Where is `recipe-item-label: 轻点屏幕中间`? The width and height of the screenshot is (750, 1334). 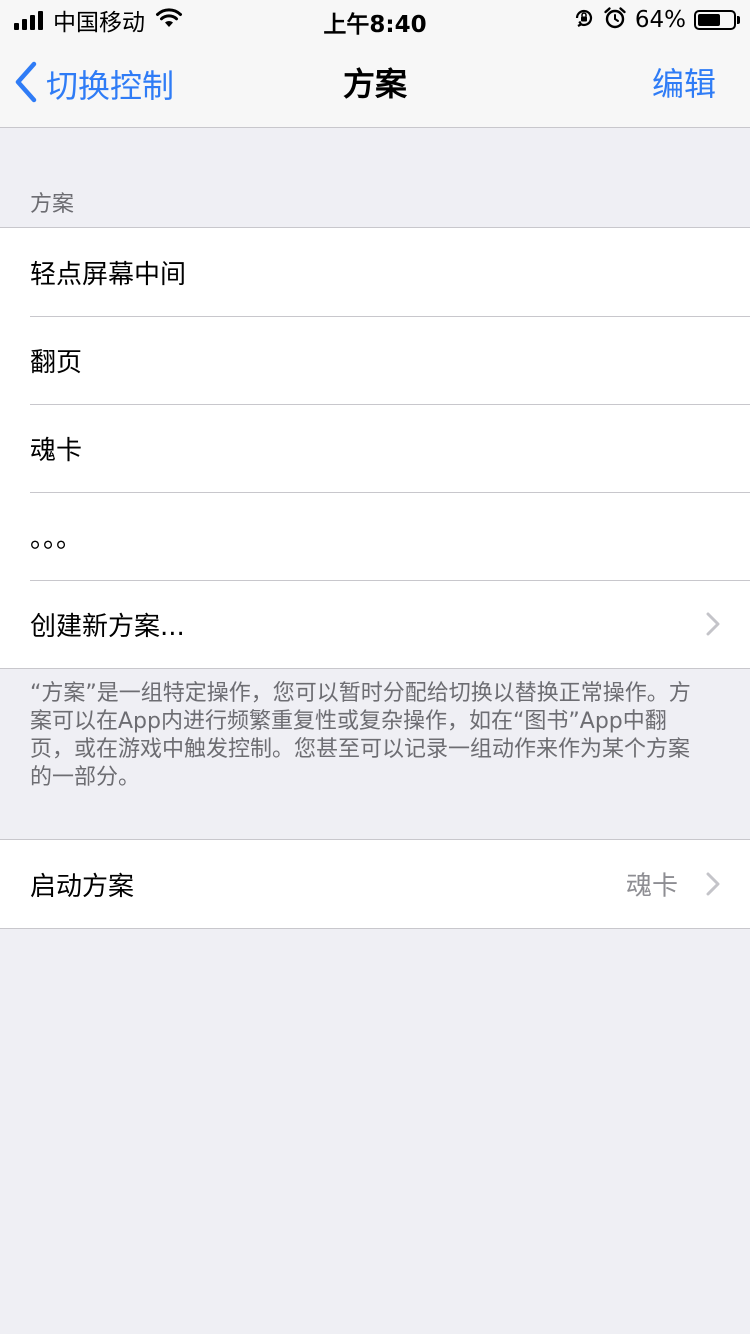 recipe-item-label: 轻点屏幕中间 is located at coordinates (108, 274).